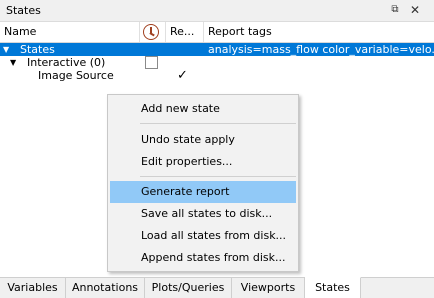 This screenshot has height=298, width=434. Describe the element at coordinates (217, 62) in the screenshot. I see `tree-row-interactive: ▼ Interactive (0)` at that location.